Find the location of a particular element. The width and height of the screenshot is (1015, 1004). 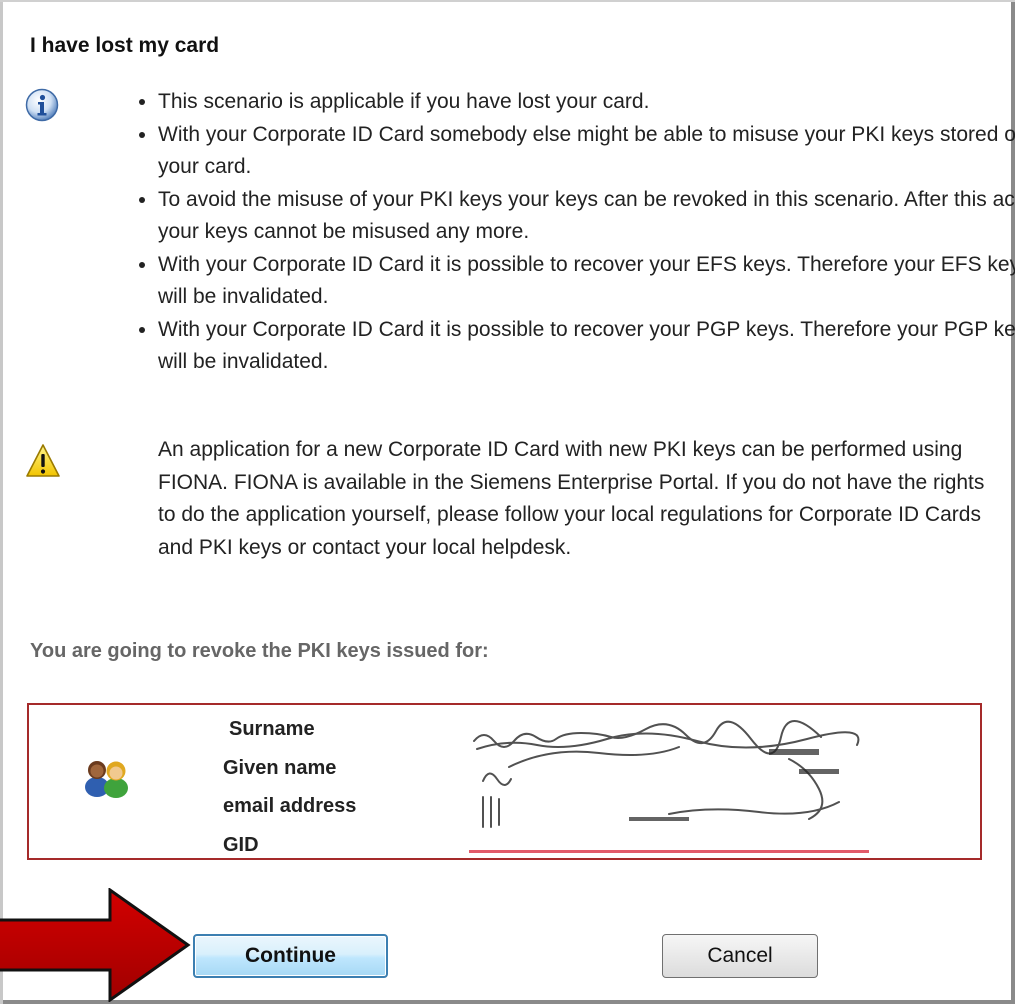

dialog-top-edge is located at coordinates (507, 1).